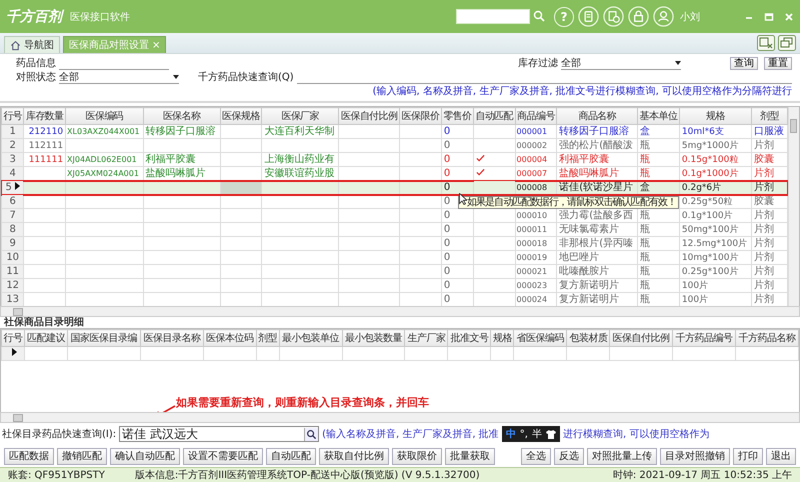 The width and height of the screenshot is (800, 482). I want to click on column-header: 最小包装数量, so click(373, 338).